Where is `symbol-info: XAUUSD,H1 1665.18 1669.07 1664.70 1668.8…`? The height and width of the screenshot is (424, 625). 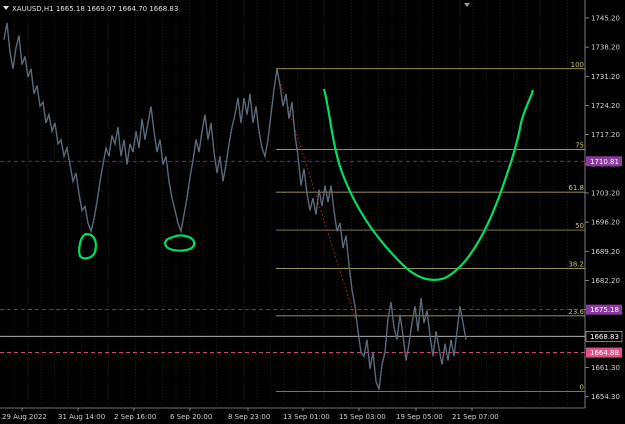
symbol-info: XAUUSD,H1 1665.18 1669.07 1664.70 1668.8… is located at coordinates (95, 9).